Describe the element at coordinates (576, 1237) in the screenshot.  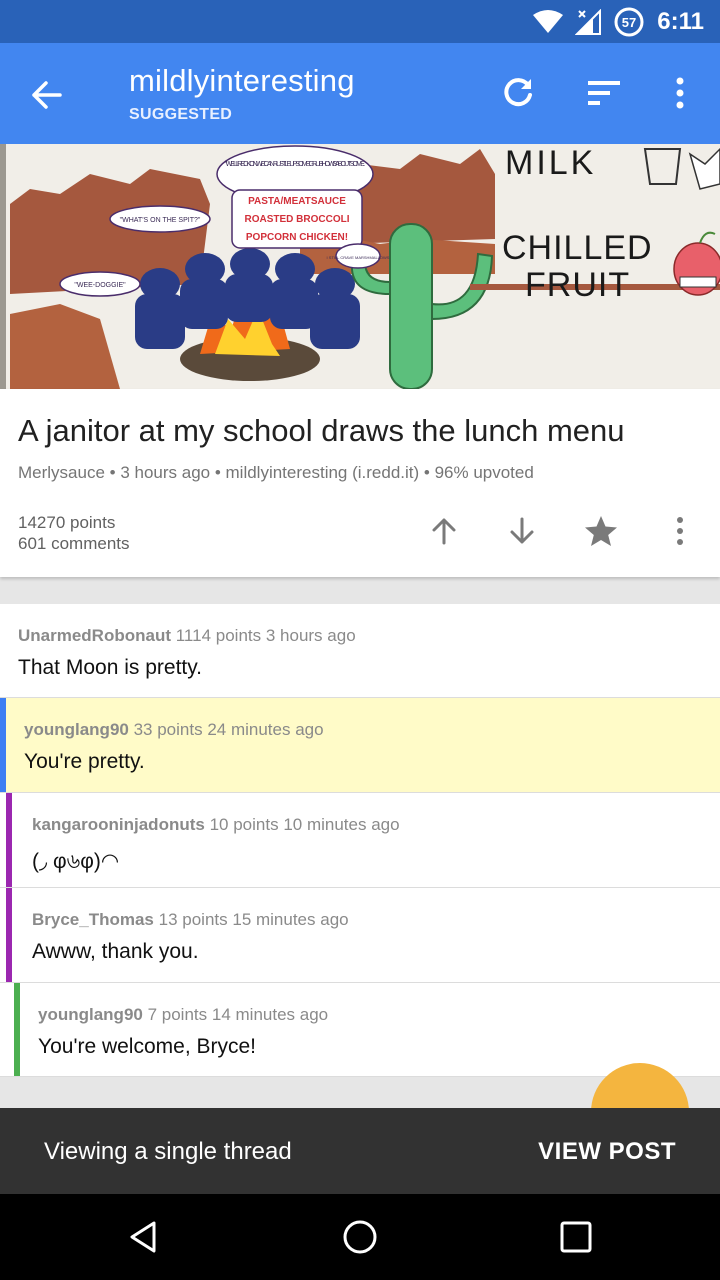
I see `nav-recents-icon` at that location.